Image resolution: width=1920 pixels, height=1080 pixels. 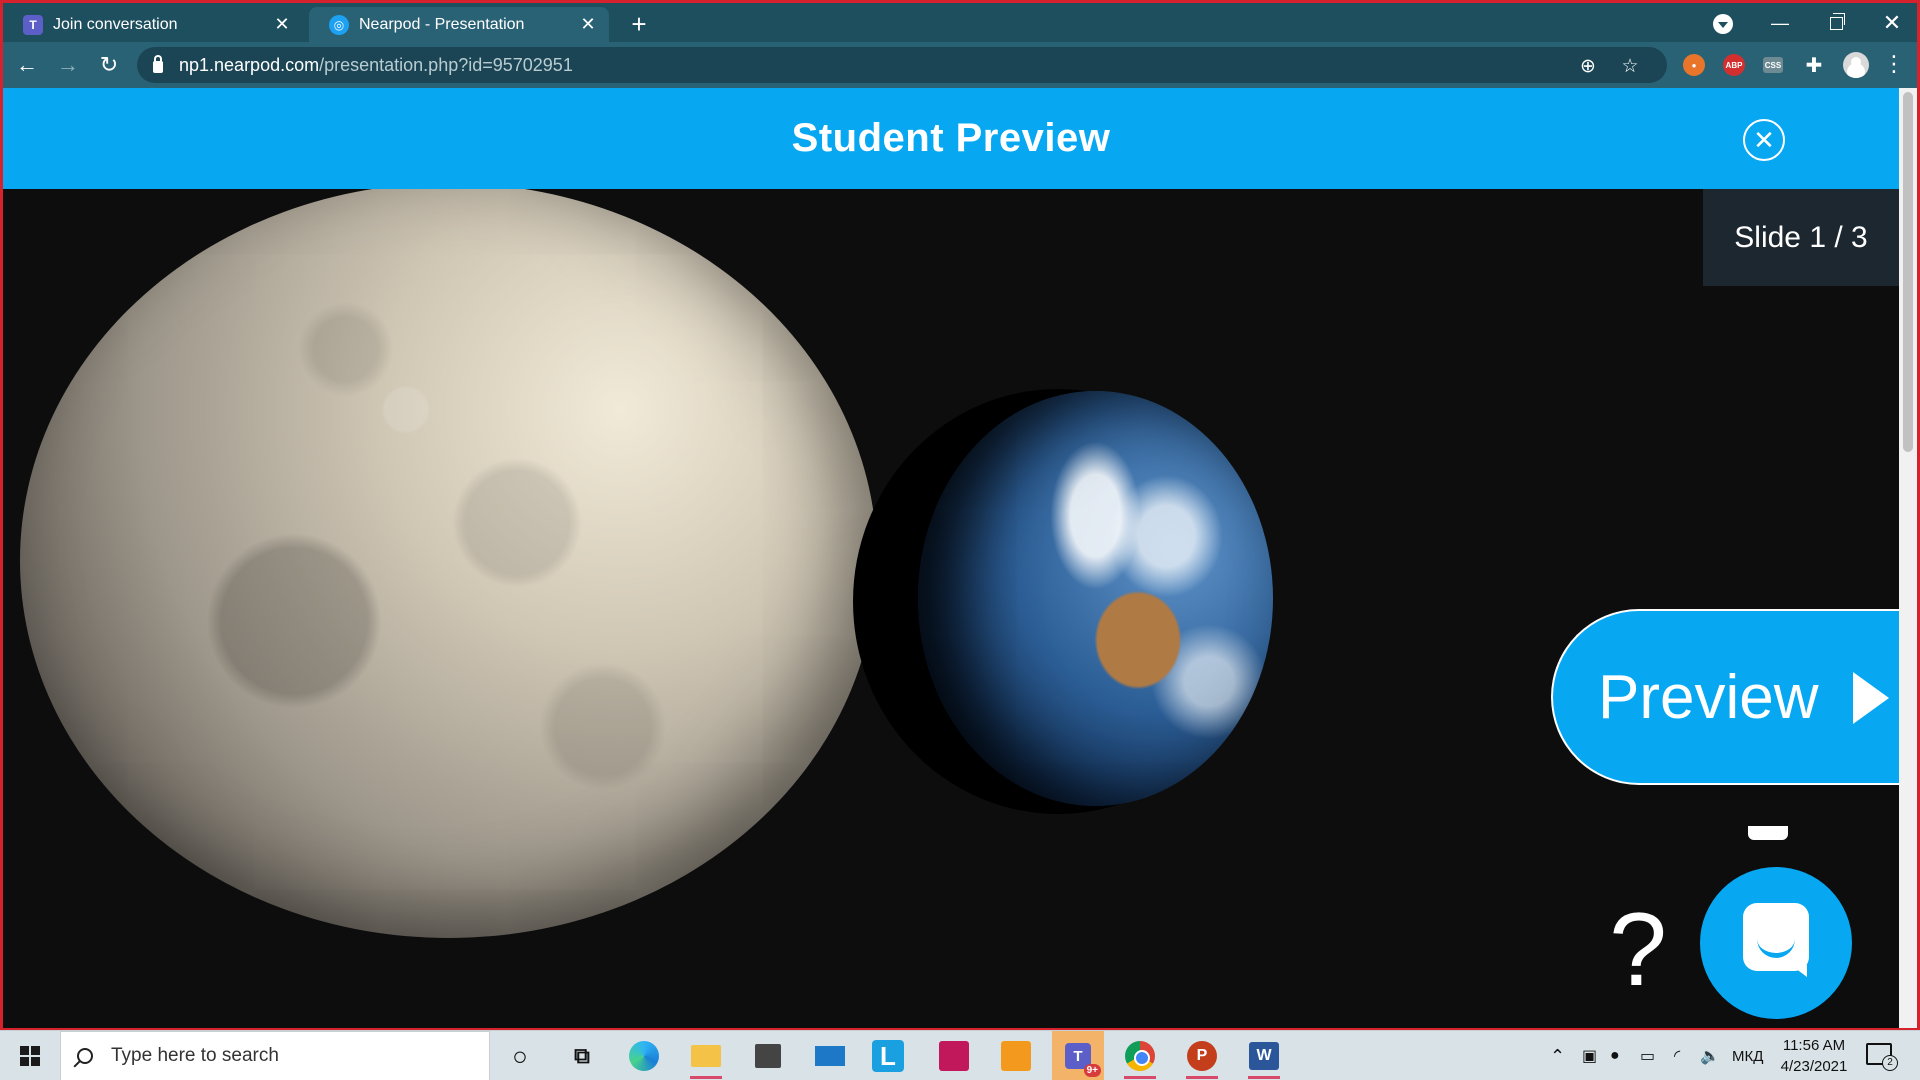 What do you see at coordinates (109, 65) in the screenshot?
I see `reload-button: ↻` at bounding box center [109, 65].